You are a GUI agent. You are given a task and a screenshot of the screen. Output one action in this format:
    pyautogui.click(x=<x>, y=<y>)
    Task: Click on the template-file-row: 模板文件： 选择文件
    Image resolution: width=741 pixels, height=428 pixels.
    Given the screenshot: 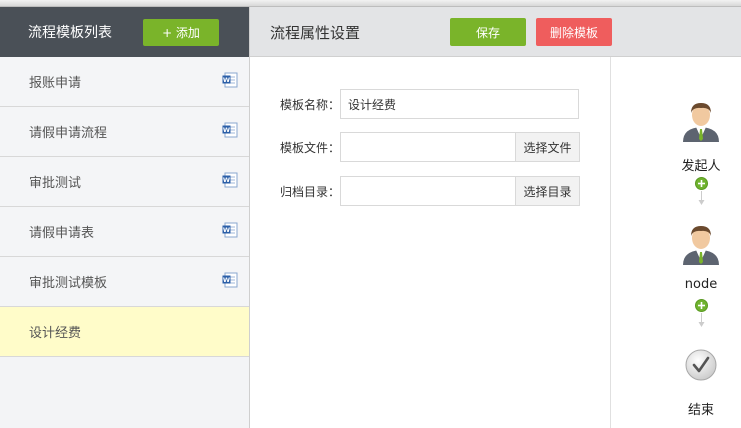 What is the action you would take?
    pyautogui.click(x=430, y=147)
    